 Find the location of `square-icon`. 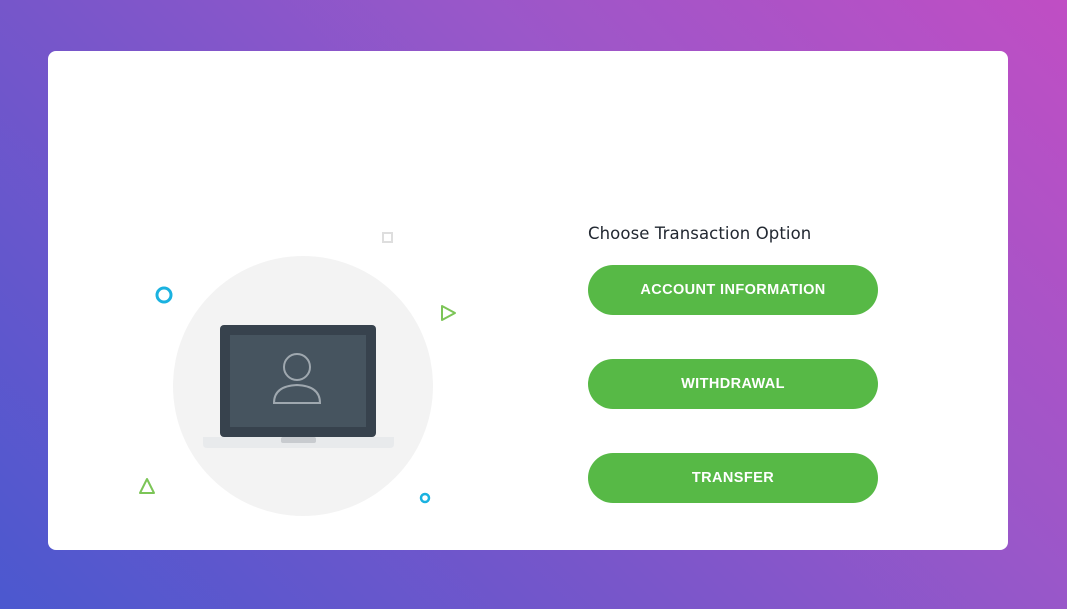

square-icon is located at coordinates (387, 237).